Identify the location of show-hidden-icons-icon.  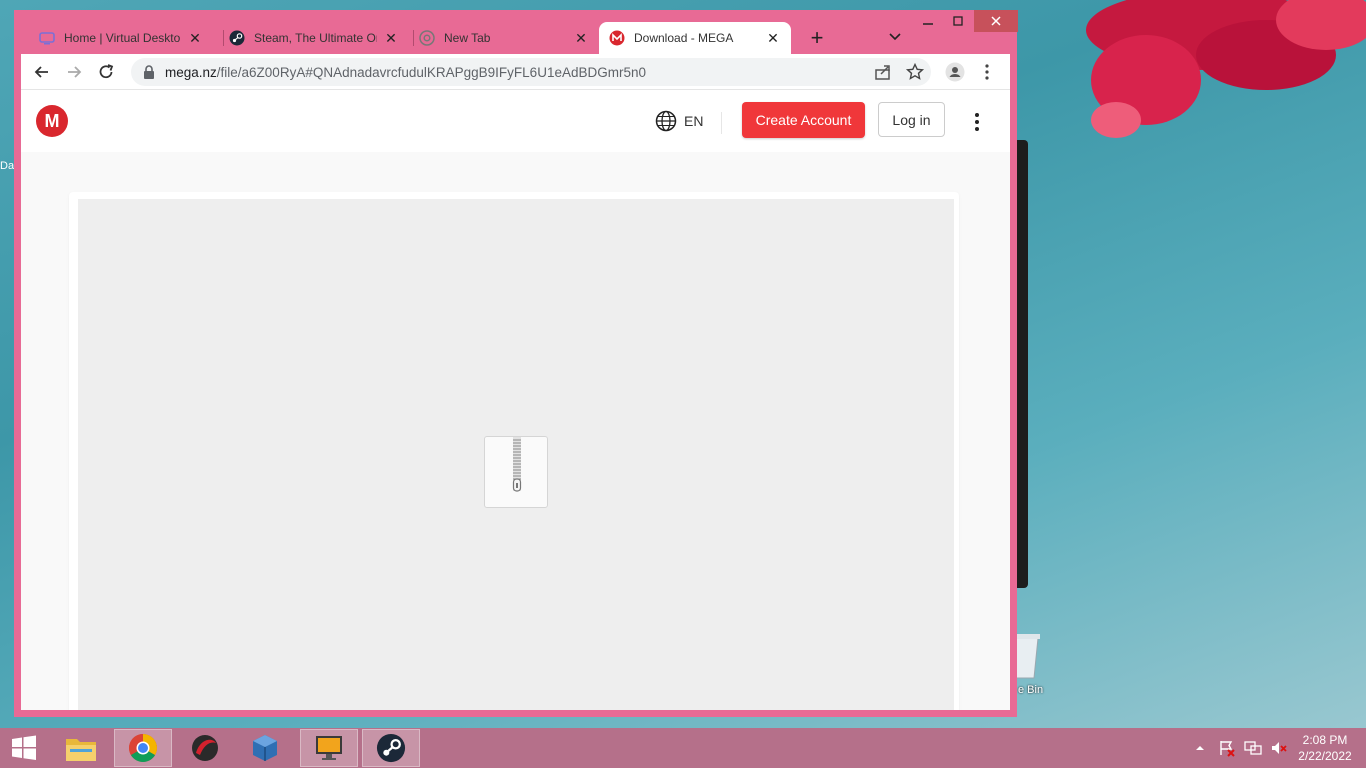
(1200, 748).